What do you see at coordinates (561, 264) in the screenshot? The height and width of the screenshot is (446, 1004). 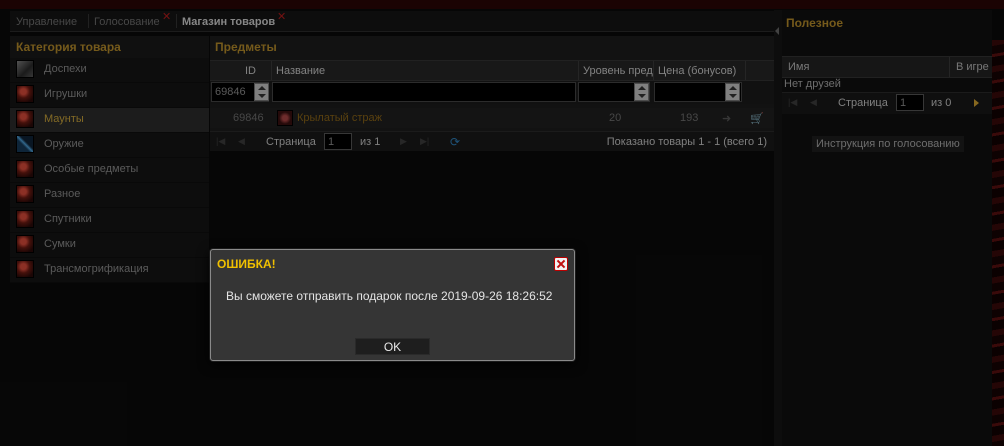 I see `close-icon` at bounding box center [561, 264].